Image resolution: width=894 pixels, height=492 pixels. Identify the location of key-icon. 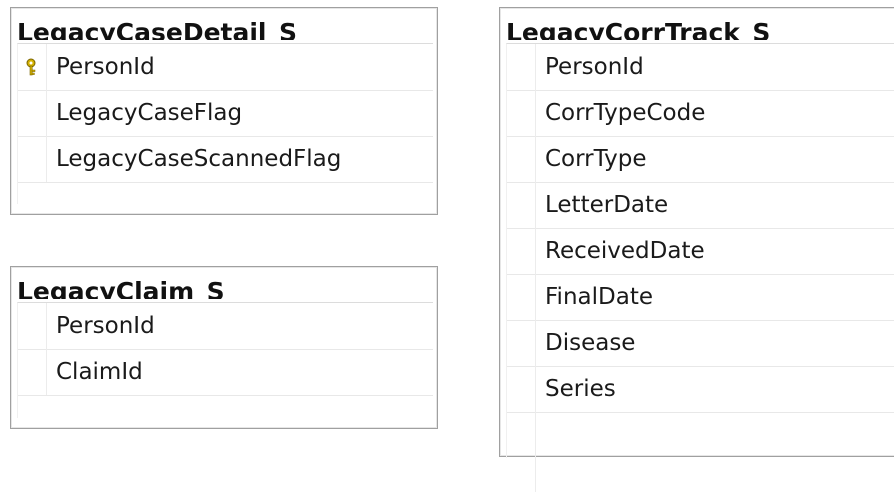
(31, 67).